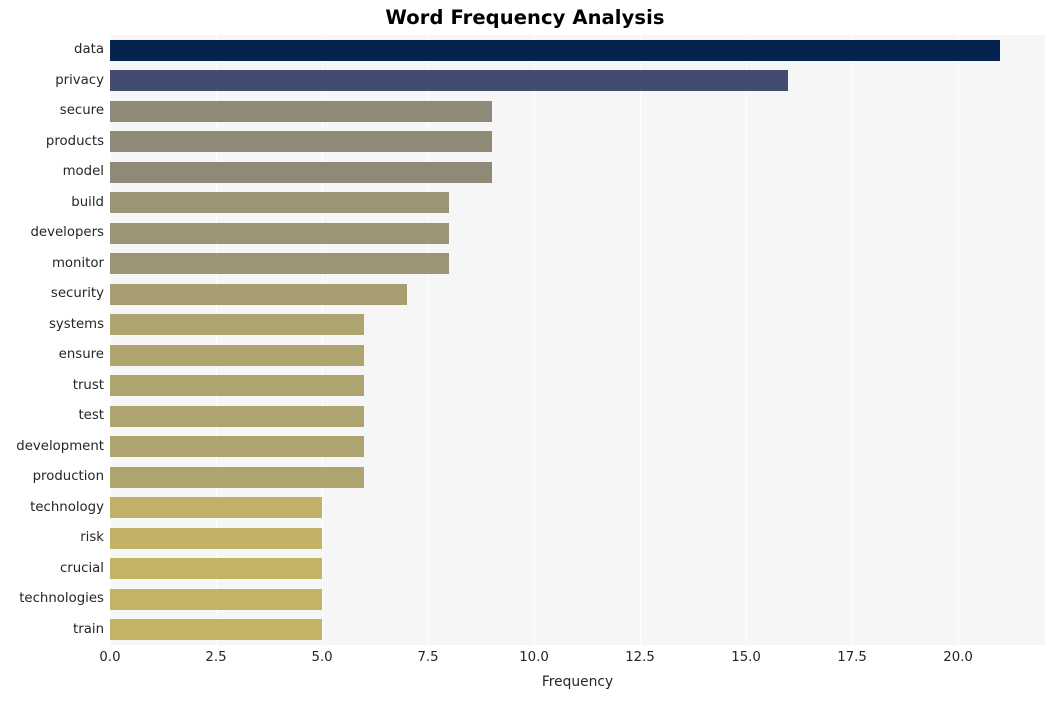 This screenshot has height=701, width=1050. What do you see at coordinates (77, 294) in the screenshot?
I see `y-tick-label-security: security` at bounding box center [77, 294].